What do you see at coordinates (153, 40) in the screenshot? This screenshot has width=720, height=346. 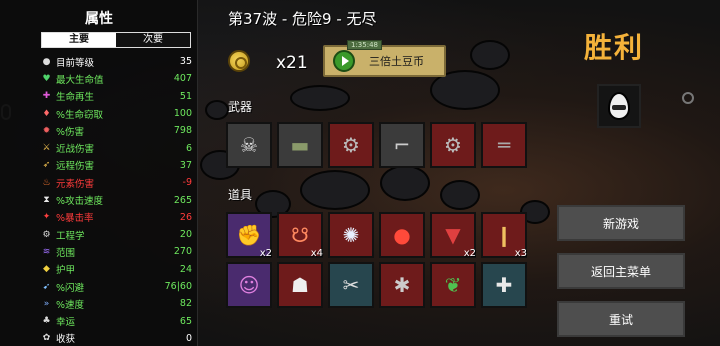 I see `tab-secondary: 次要` at bounding box center [153, 40].